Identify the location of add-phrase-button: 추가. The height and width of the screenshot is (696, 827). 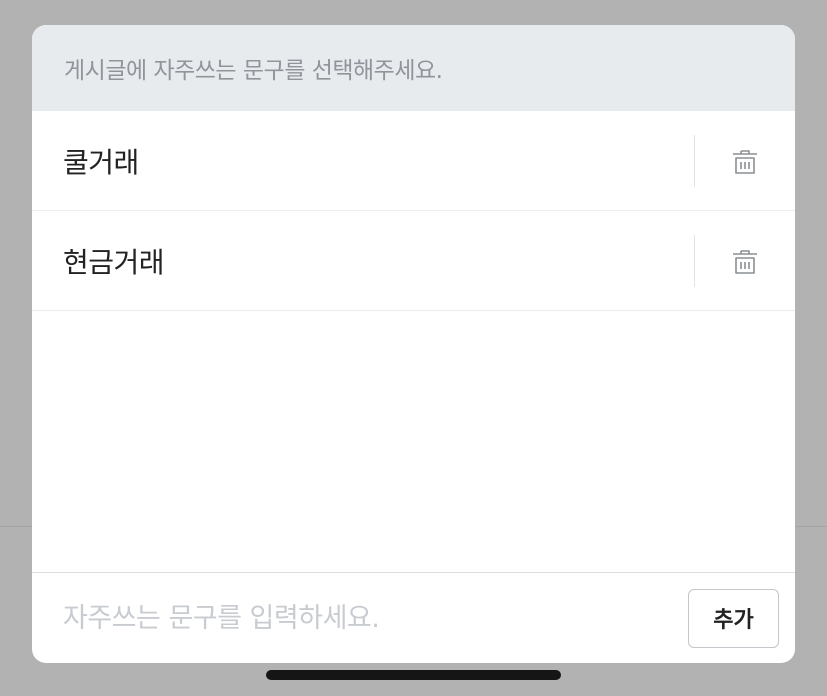
(733, 618).